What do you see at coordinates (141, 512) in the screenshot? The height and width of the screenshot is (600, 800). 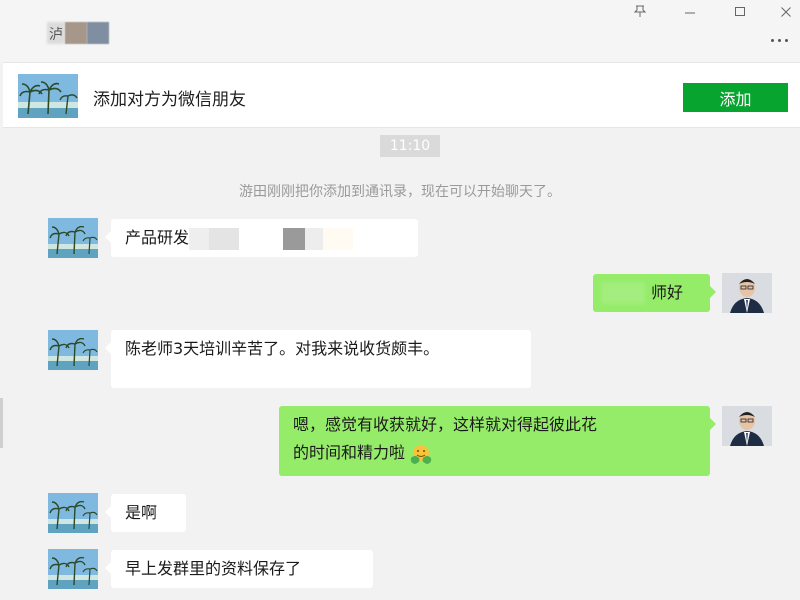 I see `message-text: 是啊` at bounding box center [141, 512].